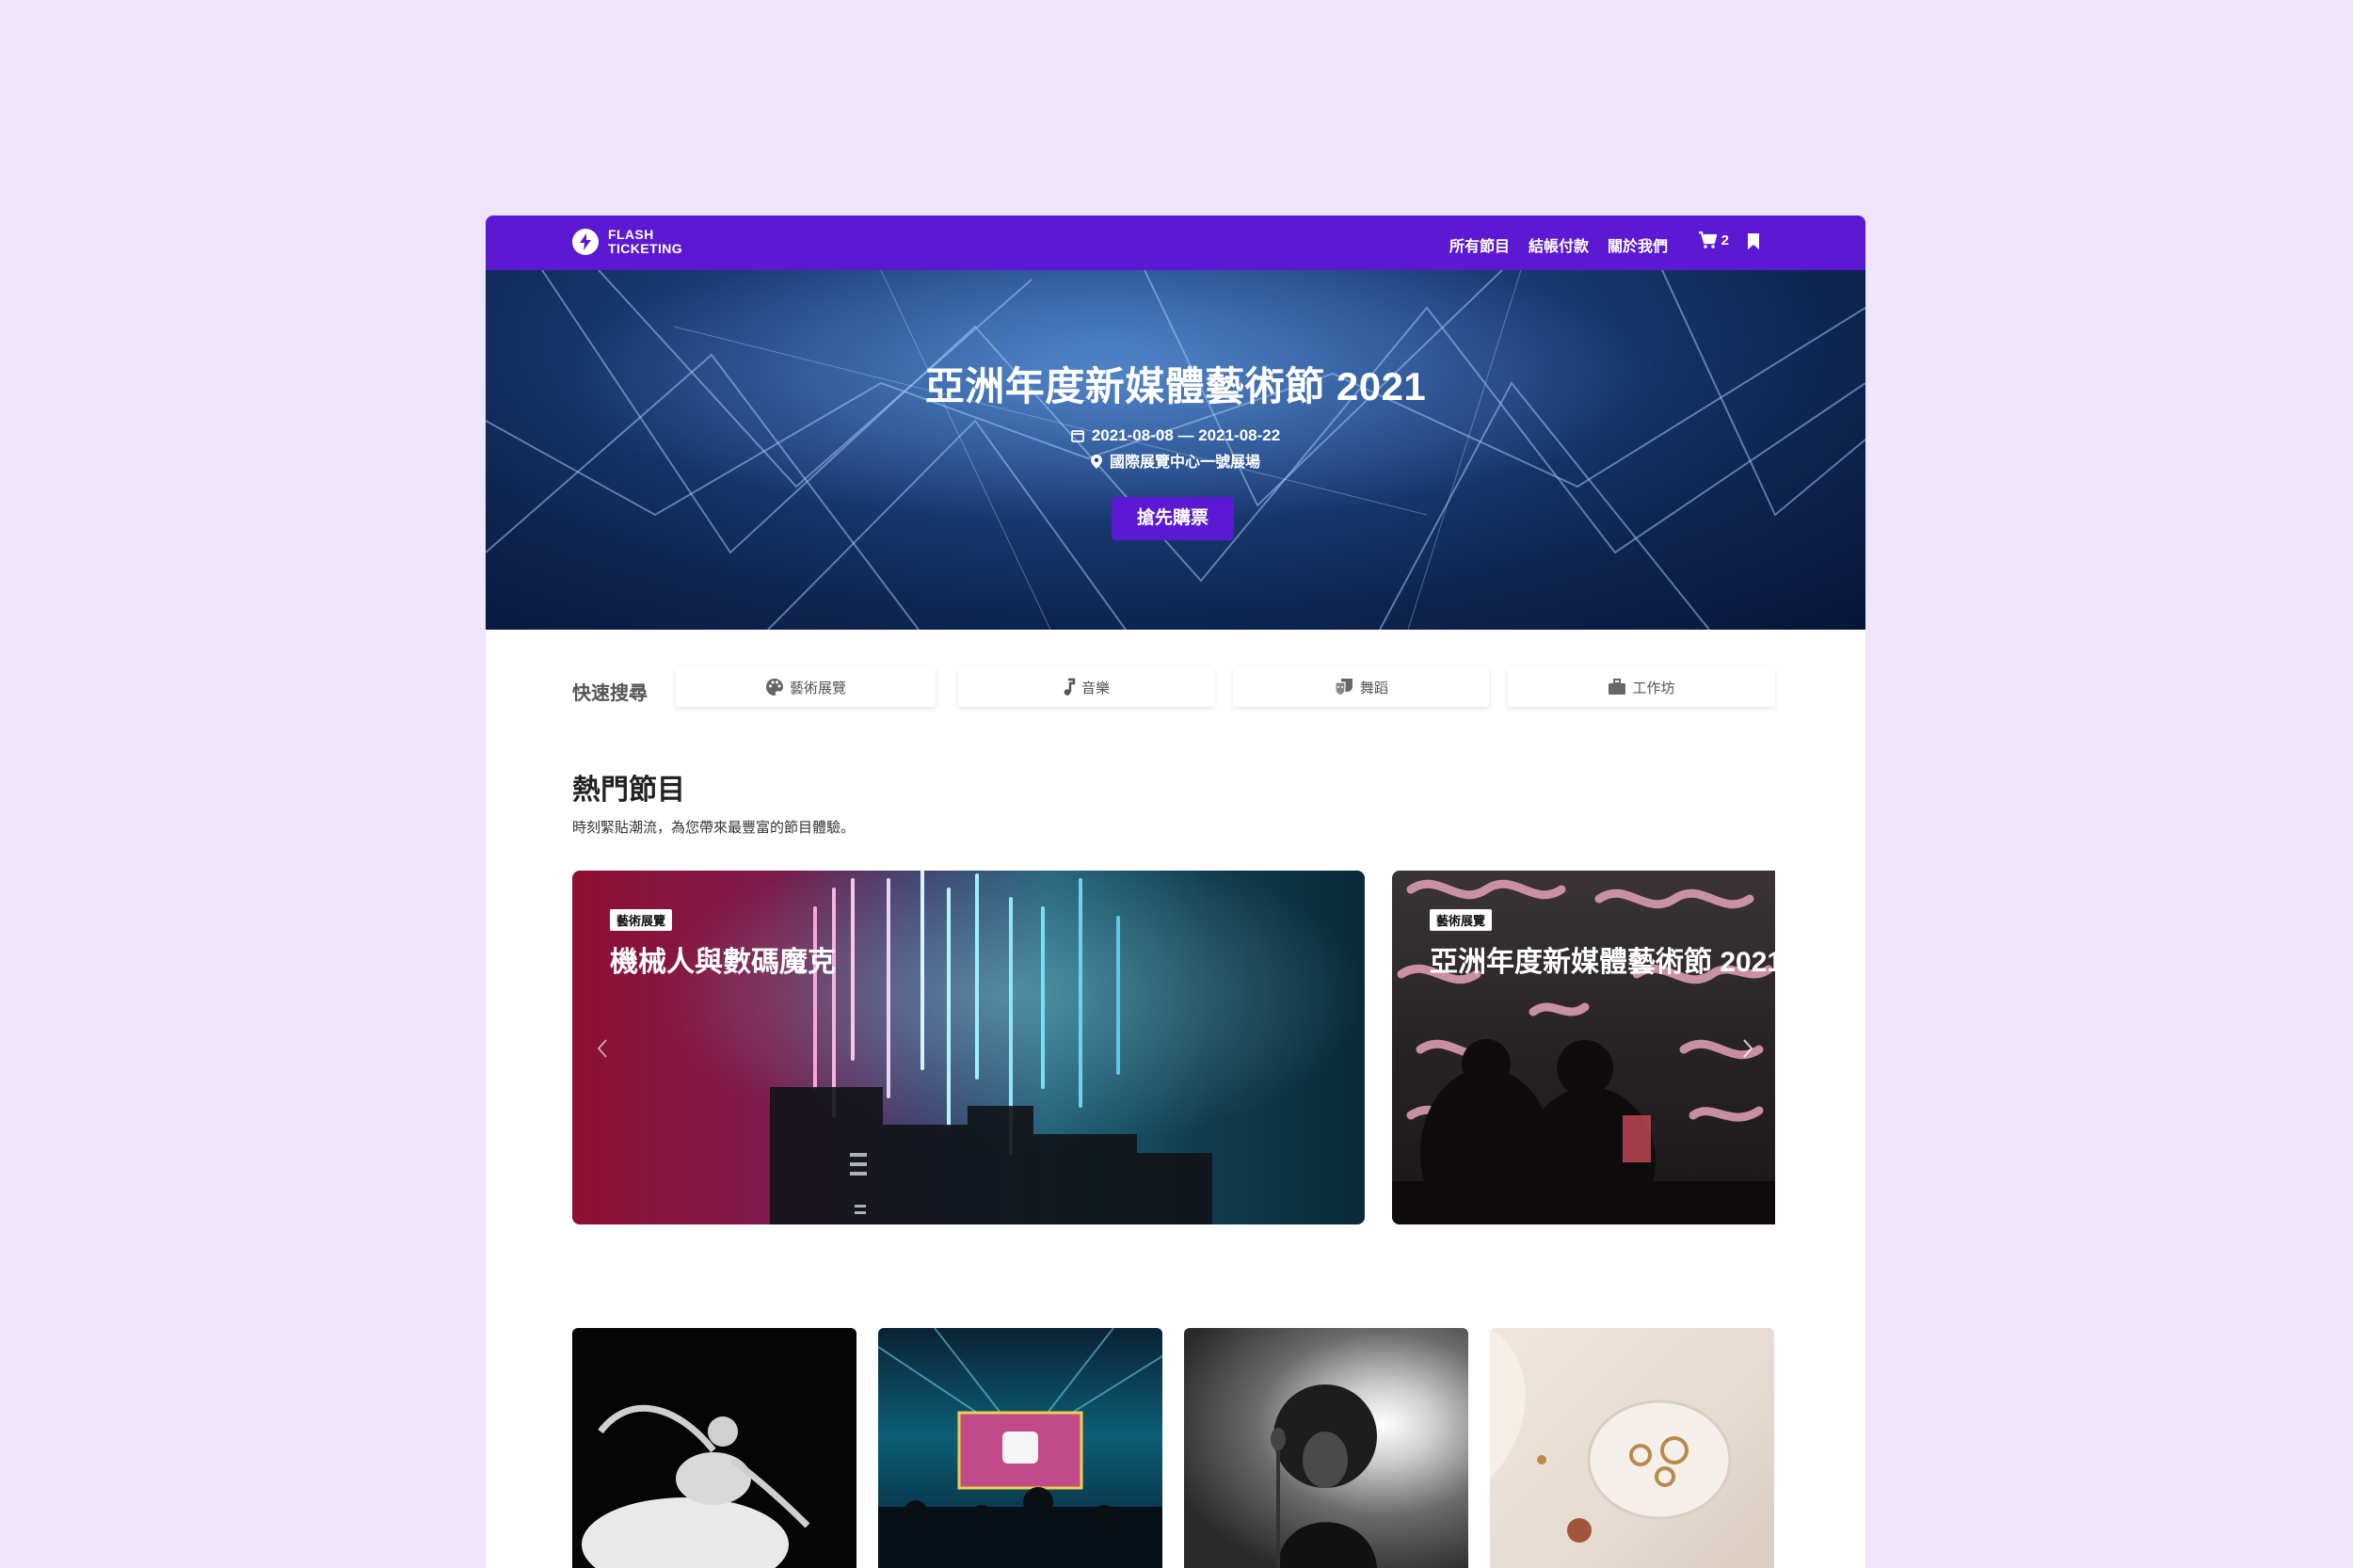  I want to click on carousel-slide: 藝術展覽 亞洲年度新媒體藝術節 2021, so click(1583, 1047).